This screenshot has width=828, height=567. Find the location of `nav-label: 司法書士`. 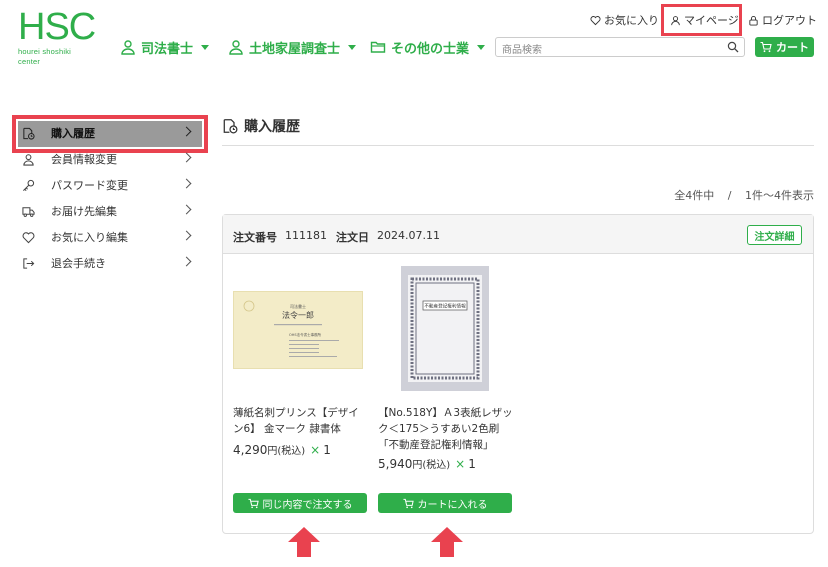

nav-label: 司法書士 is located at coordinates (167, 49).